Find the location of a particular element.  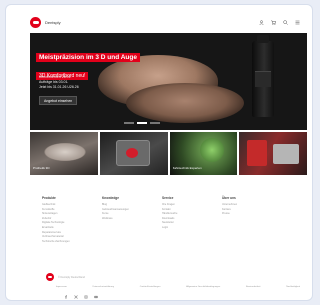

brand-logo is located at coordinates (35, 22).